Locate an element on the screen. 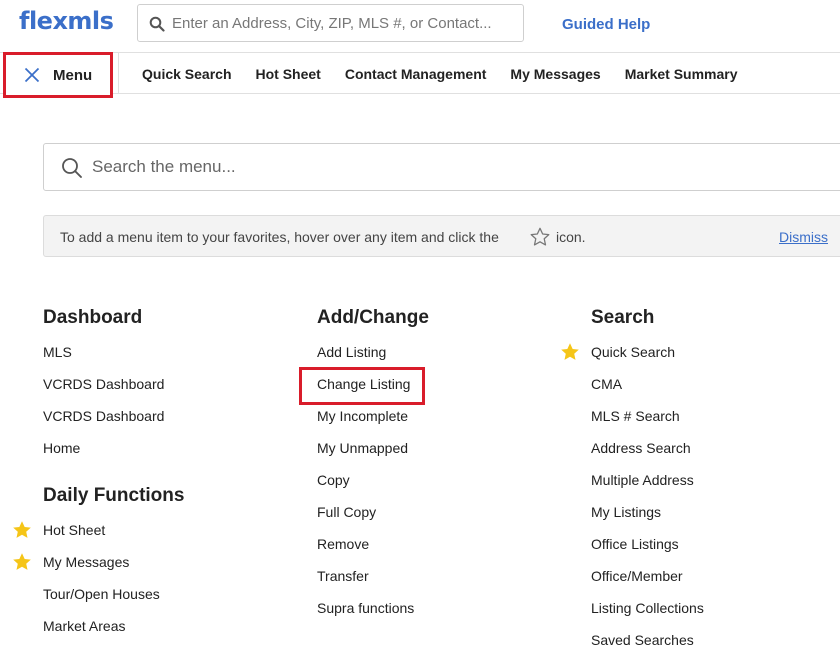  nav-hot-sheet: Hot Sheet is located at coordinates (288, 74).